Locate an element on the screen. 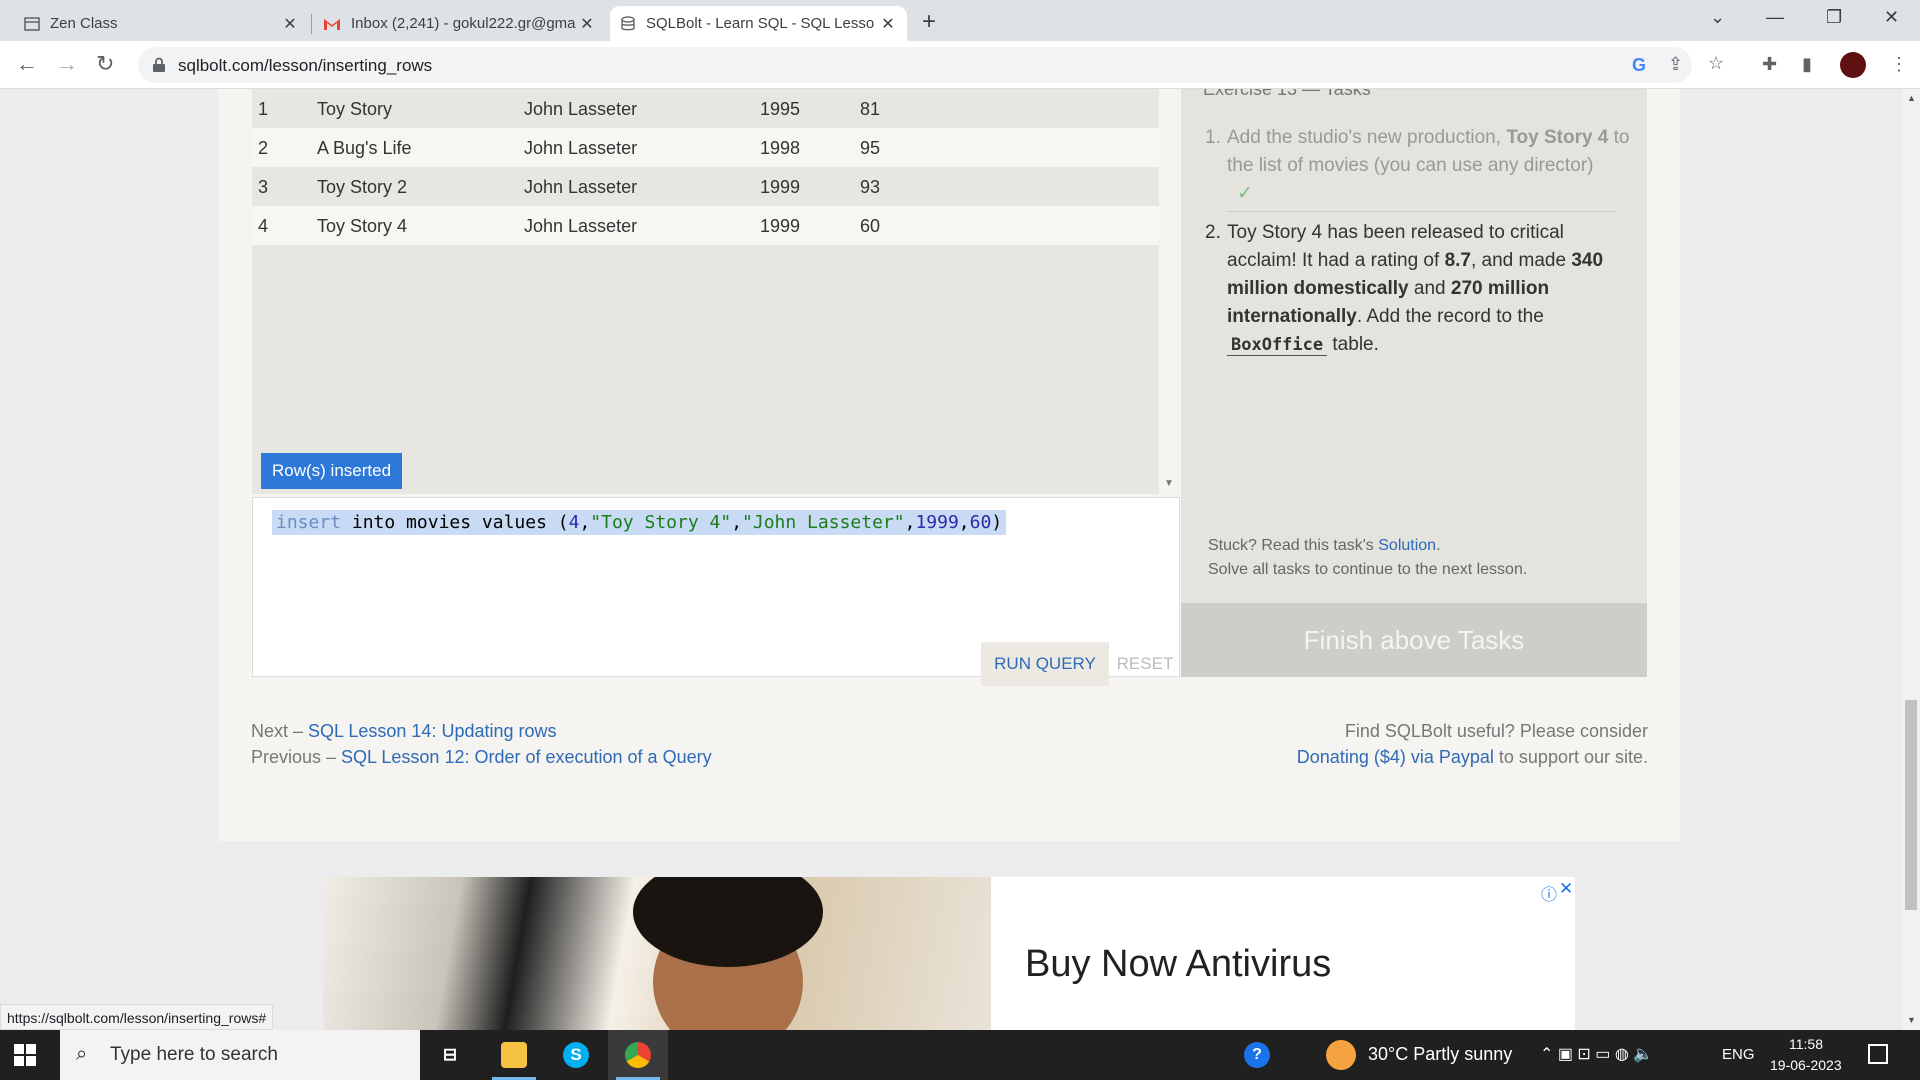  task-bold-fragment: 8.7 is located at coordinates (1457, 260).